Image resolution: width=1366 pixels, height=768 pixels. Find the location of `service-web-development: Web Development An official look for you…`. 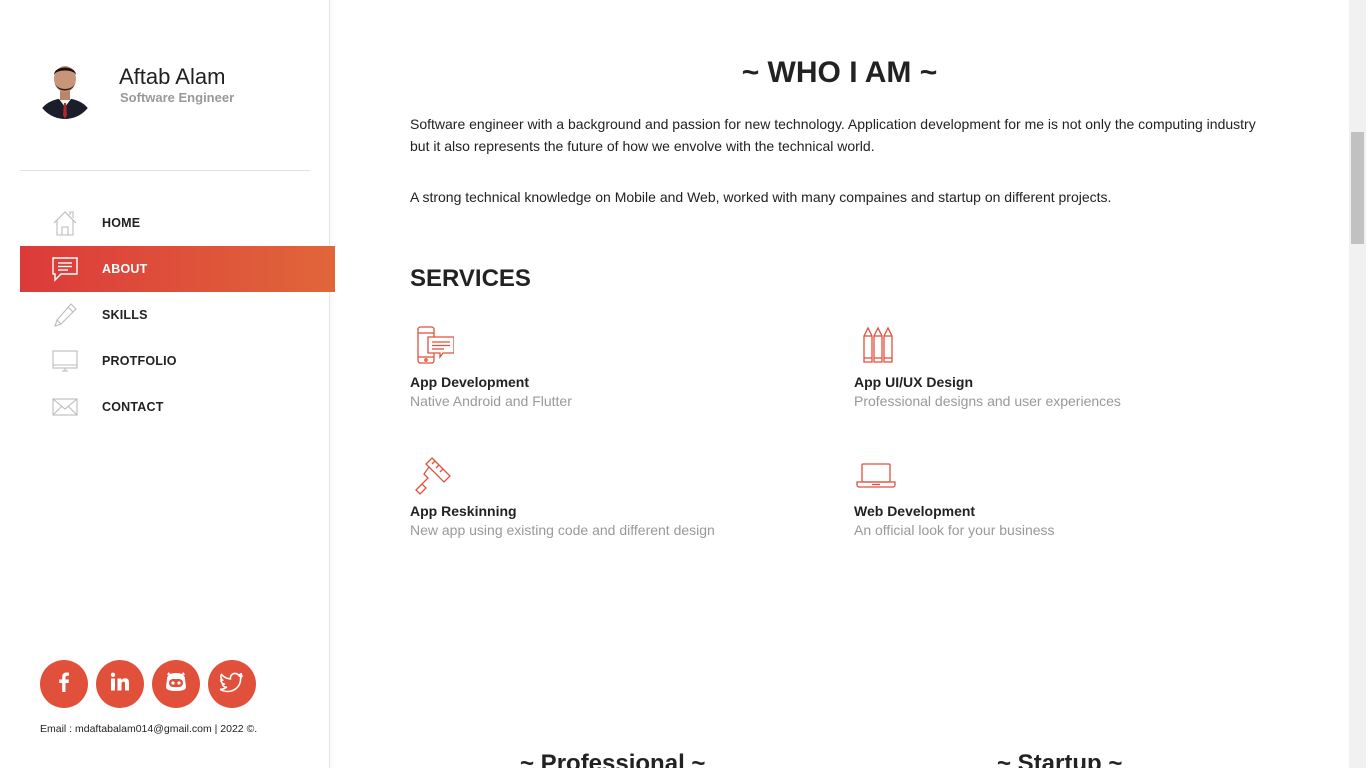

service-web-development: Web Development An official look for you… is located at coordinates (1054, 496).